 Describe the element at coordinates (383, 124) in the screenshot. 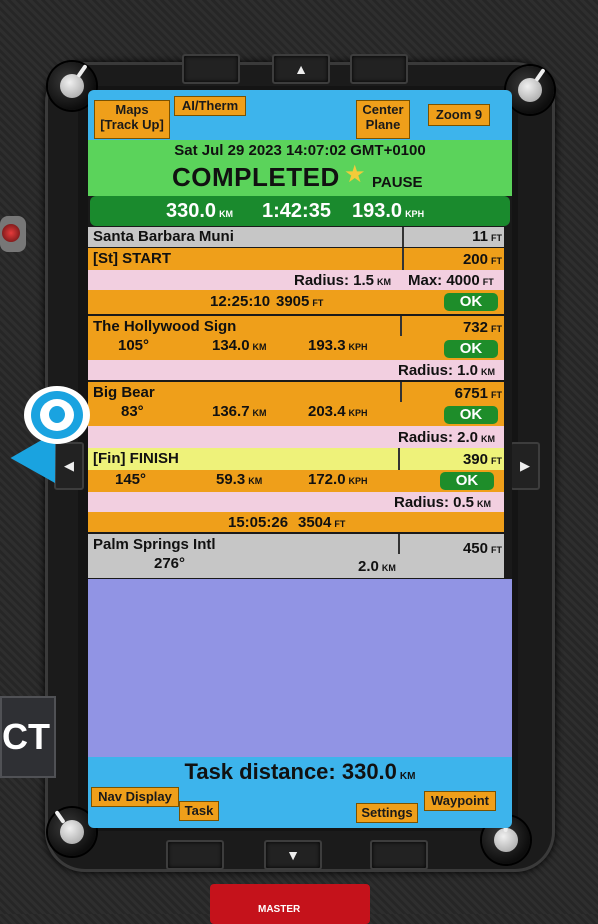

I see `plane-label: Plane` at that location.